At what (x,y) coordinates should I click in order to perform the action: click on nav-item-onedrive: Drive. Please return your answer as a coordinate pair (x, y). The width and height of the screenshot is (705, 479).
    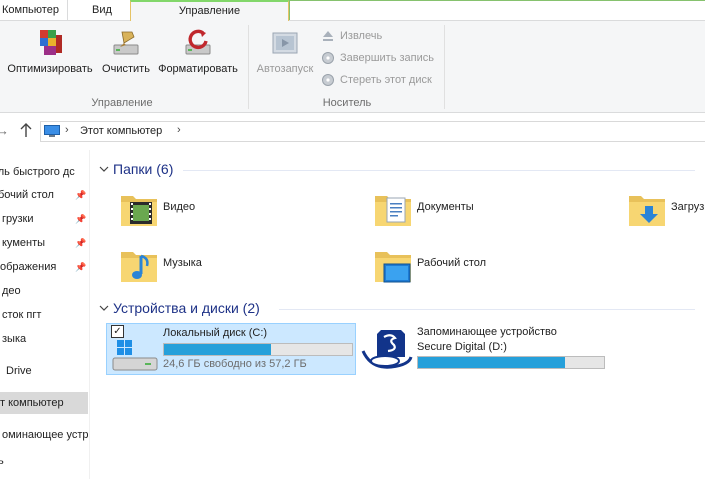
    Looking at the image, I should click on (44, 371).